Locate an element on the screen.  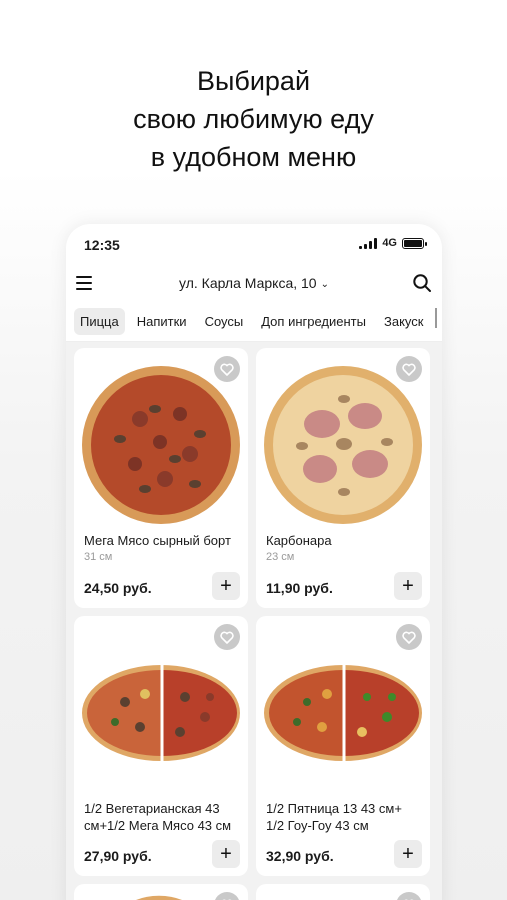
promo-line-3: в удобном меню is located at coordinates (253, 157).